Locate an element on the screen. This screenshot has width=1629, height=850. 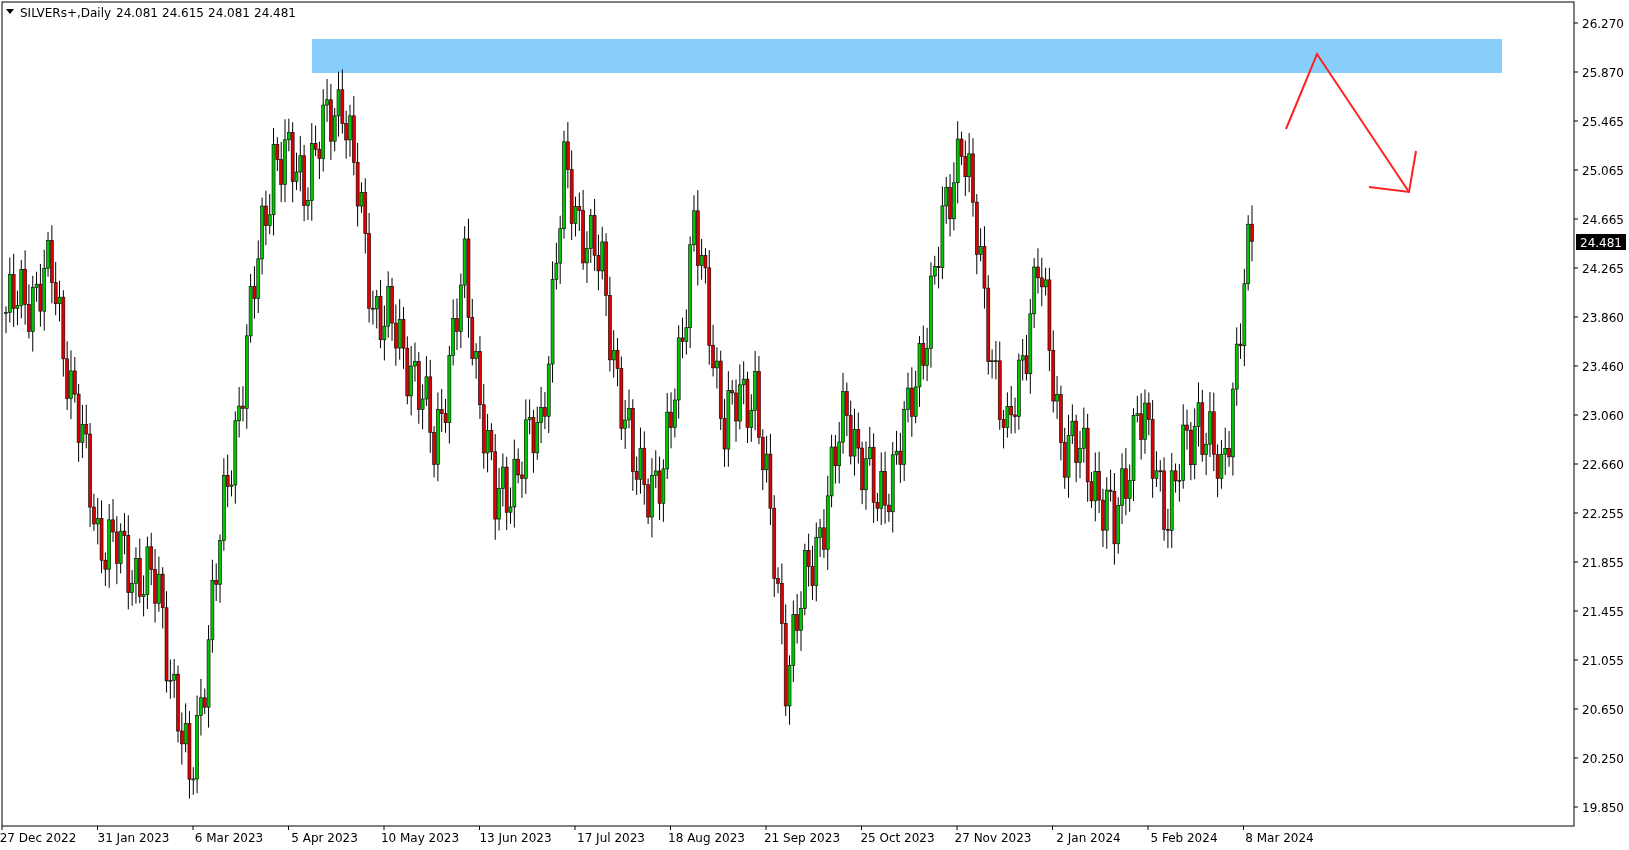
price-axis-label: 22.255 is located at coordinates (1603, 514).